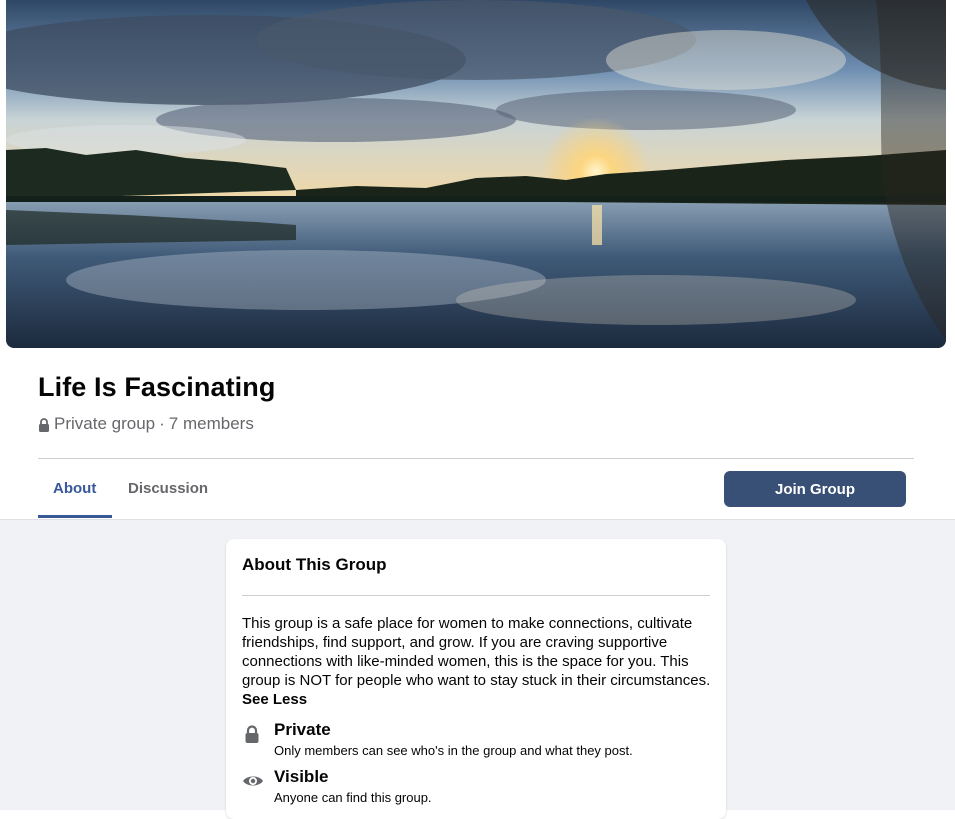 This screenshot has width=955, height=819. Describe the element at coordinates (476, 595) in the screenshot. I see `about-card-divider` at that location.